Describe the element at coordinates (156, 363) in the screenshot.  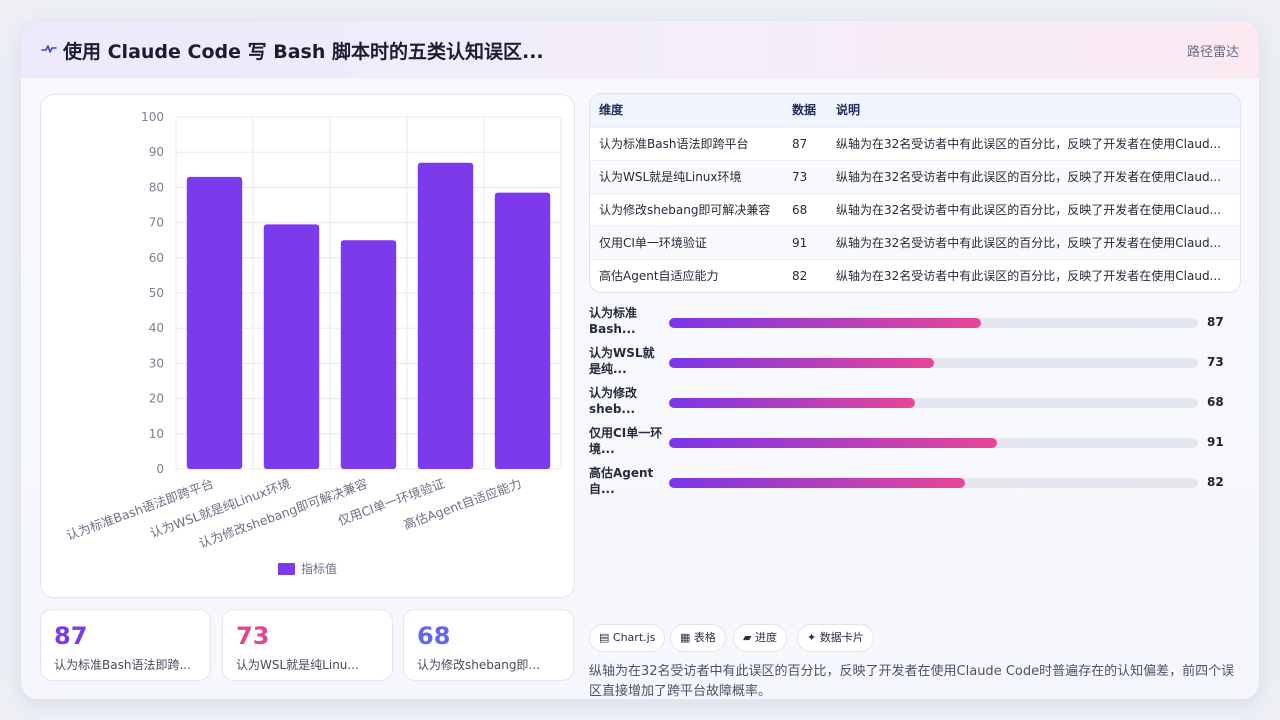
I see `y-tick-label: 30` at that location.